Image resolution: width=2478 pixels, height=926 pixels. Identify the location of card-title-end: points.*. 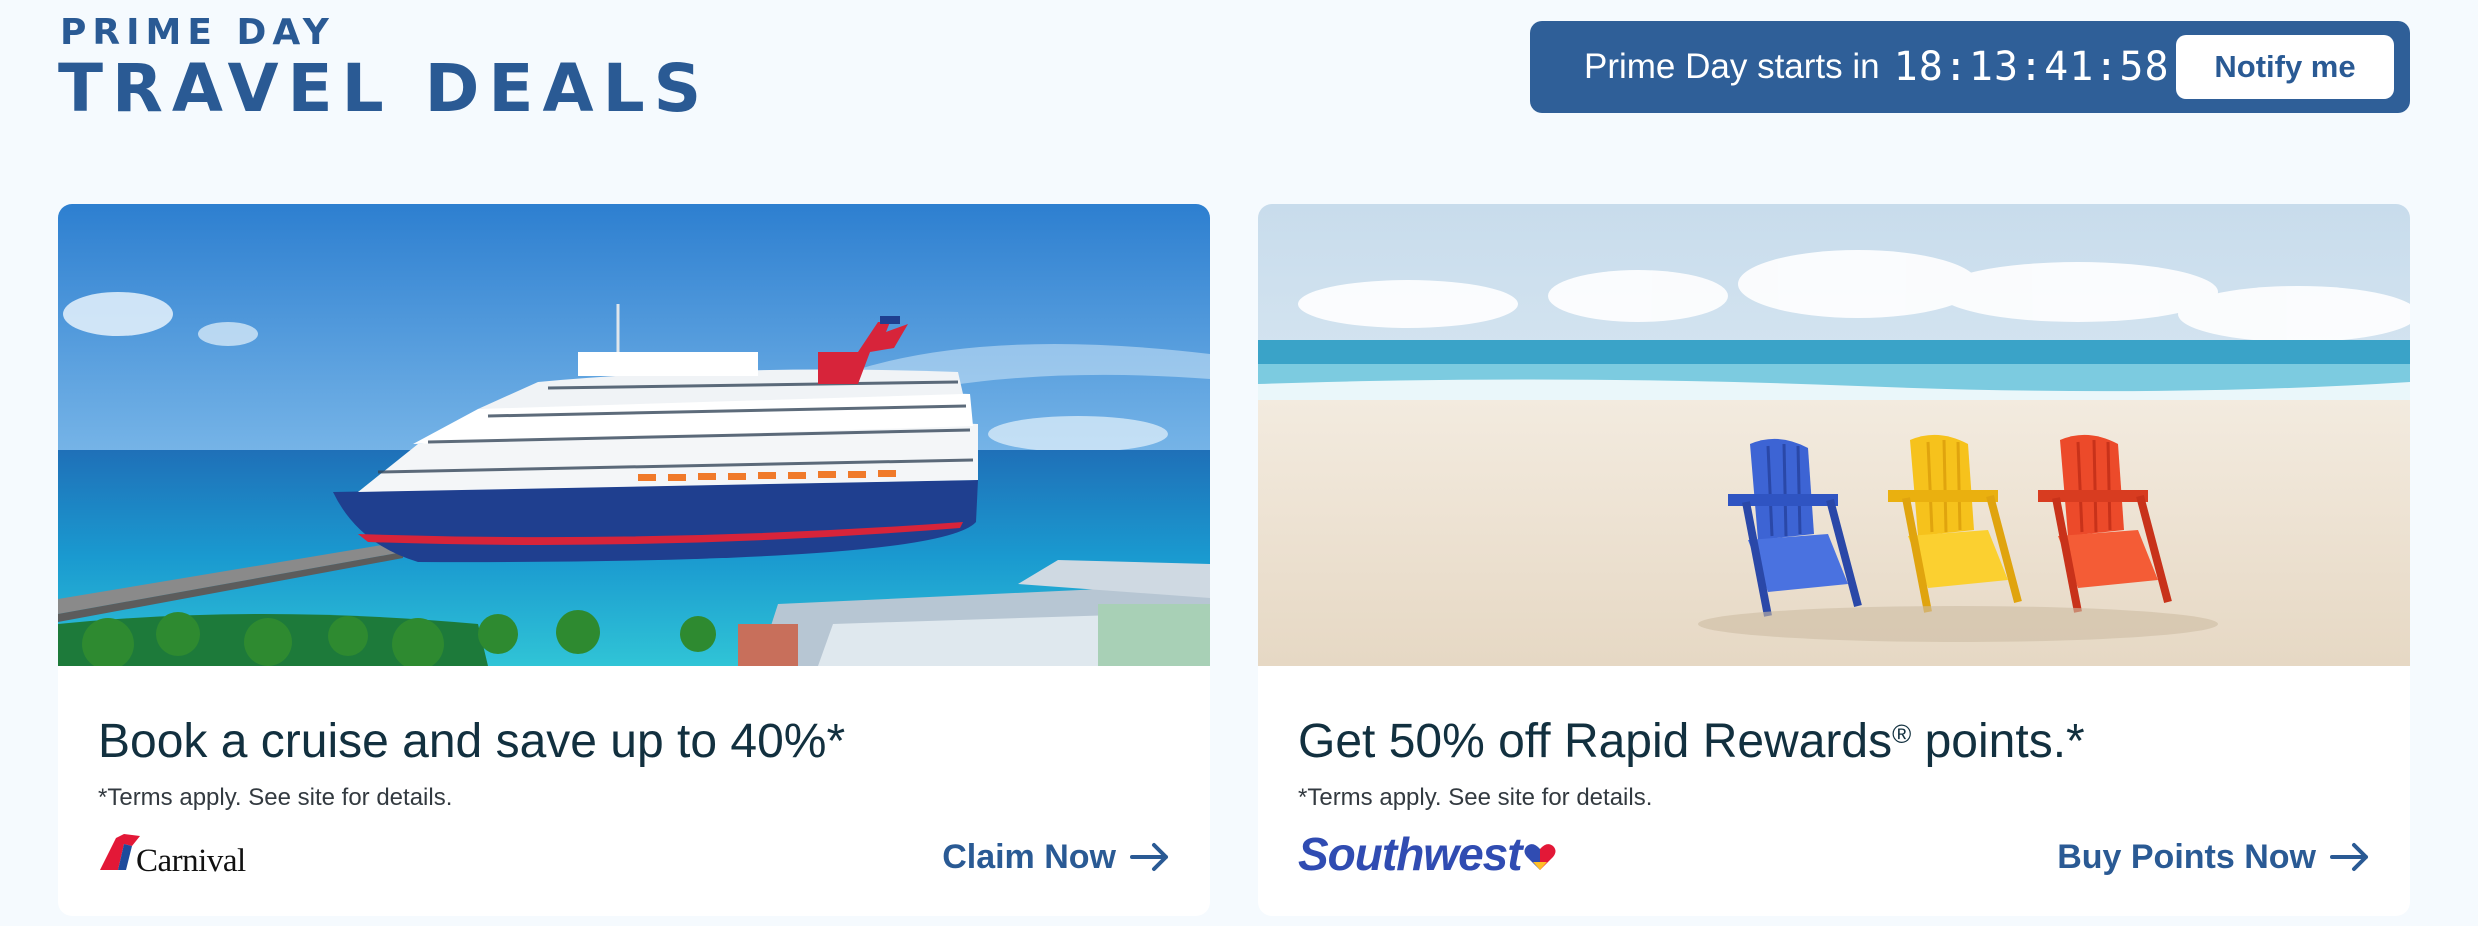
(1998, 741).